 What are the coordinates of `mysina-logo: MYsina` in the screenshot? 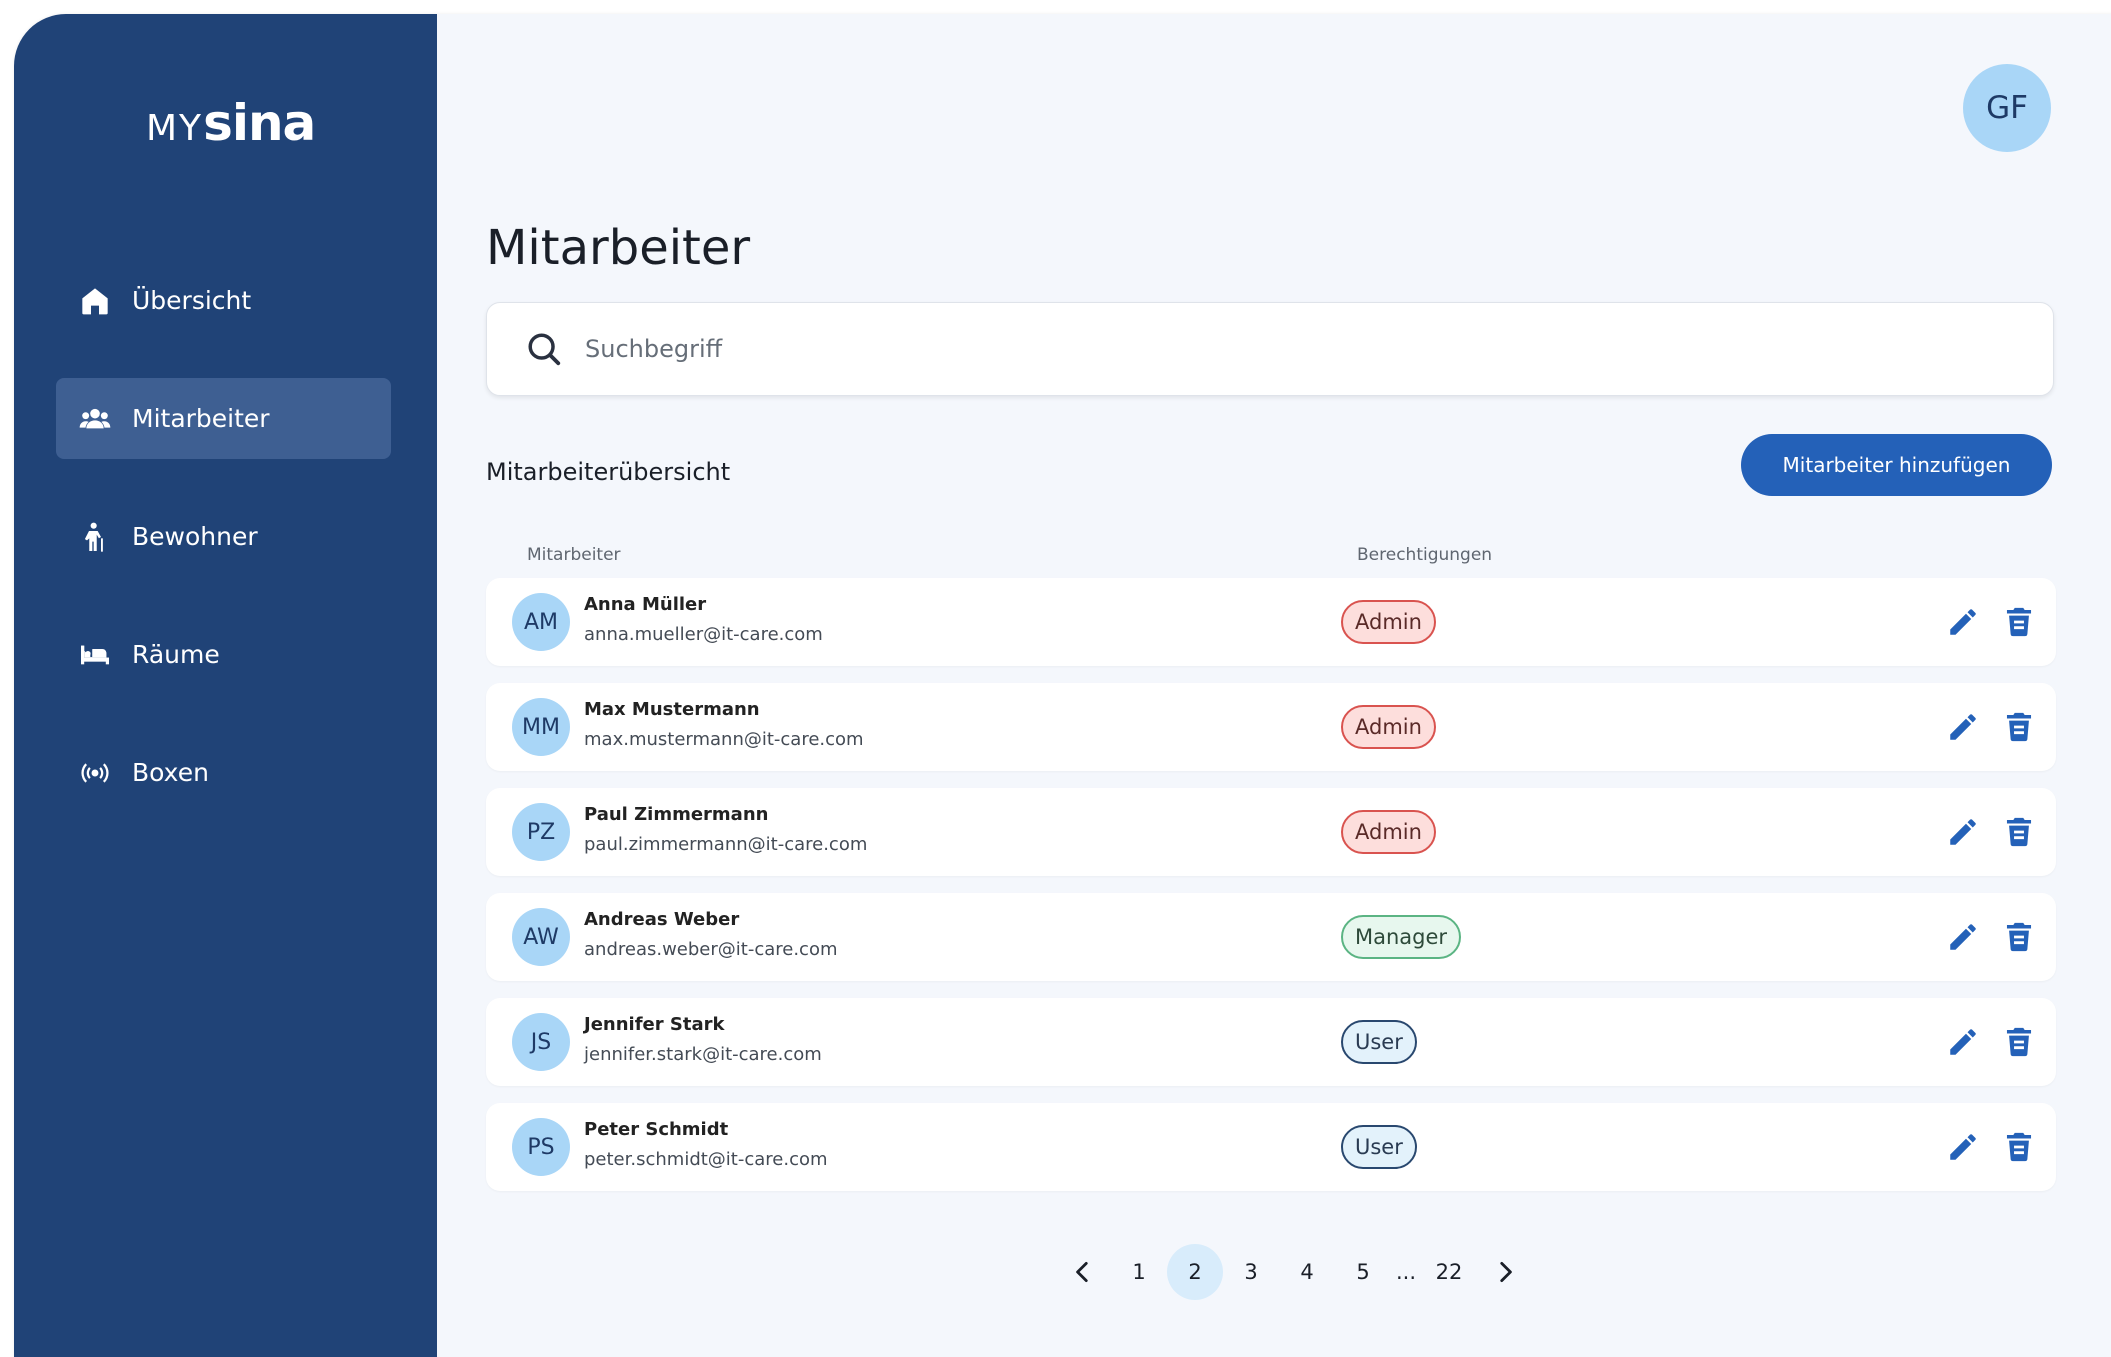 It's located at (231, 123).